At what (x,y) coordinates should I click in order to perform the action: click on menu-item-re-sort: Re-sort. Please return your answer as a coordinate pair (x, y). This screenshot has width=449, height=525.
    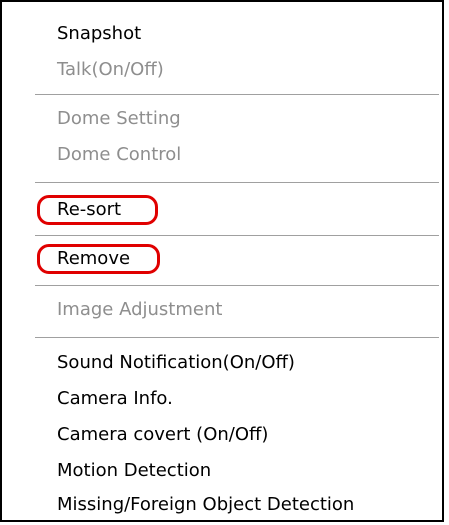
    Looking at the image, I should click on (89, 210).